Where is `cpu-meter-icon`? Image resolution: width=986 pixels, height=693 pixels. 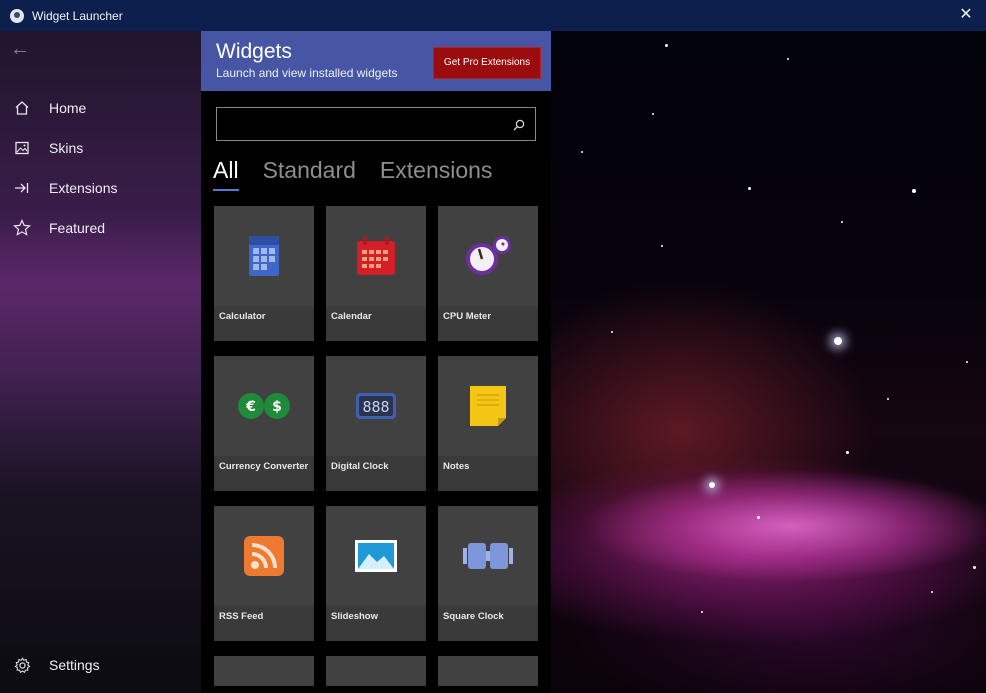 cpu-meter-icon is located at coordinates (488, 255).